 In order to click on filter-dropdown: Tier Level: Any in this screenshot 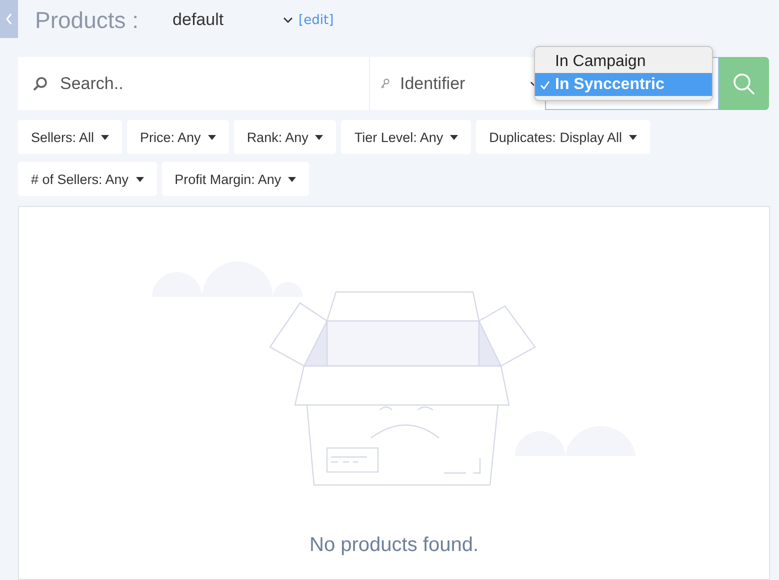, I will do `click(406, 137)`.